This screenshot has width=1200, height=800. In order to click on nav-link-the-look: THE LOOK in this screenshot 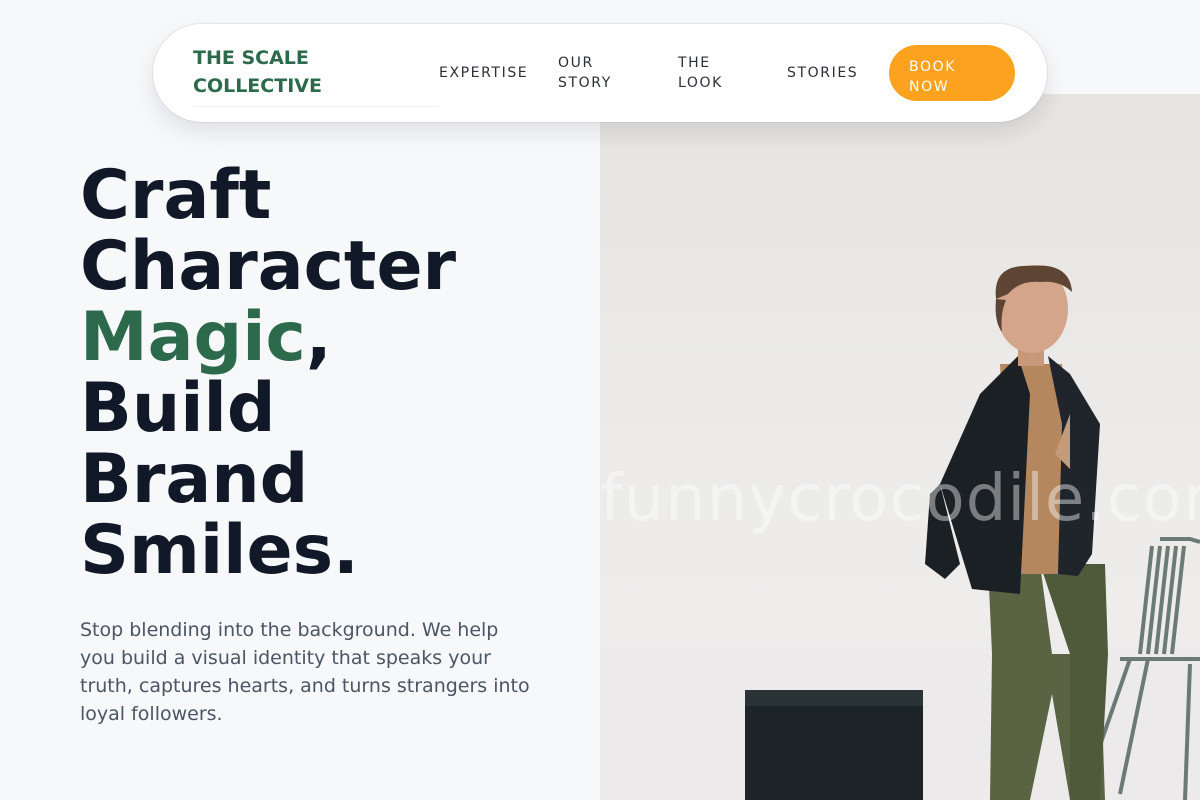, I will do `click(723, 73)`.